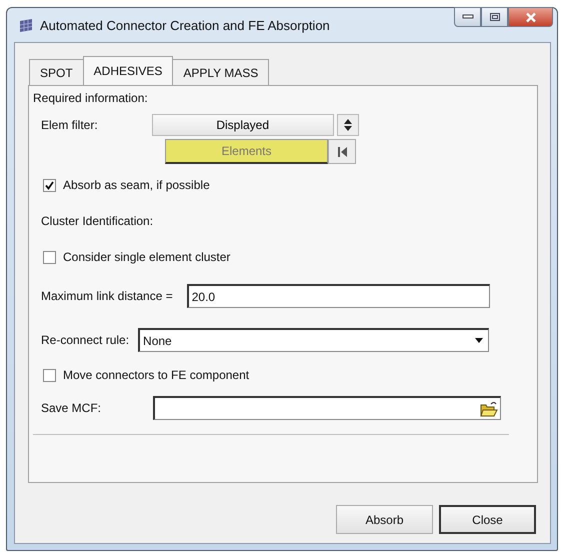 Image resolution: width=563 pixels, height=556 pixels. What do you see at coordinates (489, 408) in the screenshot?
I see `folder-icon` at bounding box center [489, 408].